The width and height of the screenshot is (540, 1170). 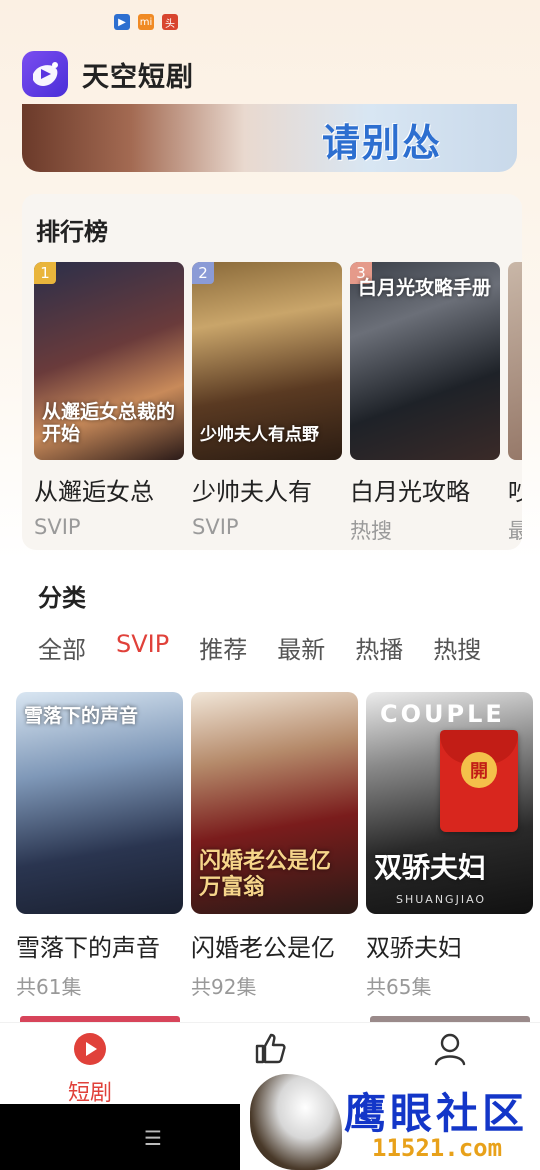 What do you see at coordinates (371, 531) in the screenshot?
I see `ranking-item-tag: 热搜` at bounding box center [371, 531].